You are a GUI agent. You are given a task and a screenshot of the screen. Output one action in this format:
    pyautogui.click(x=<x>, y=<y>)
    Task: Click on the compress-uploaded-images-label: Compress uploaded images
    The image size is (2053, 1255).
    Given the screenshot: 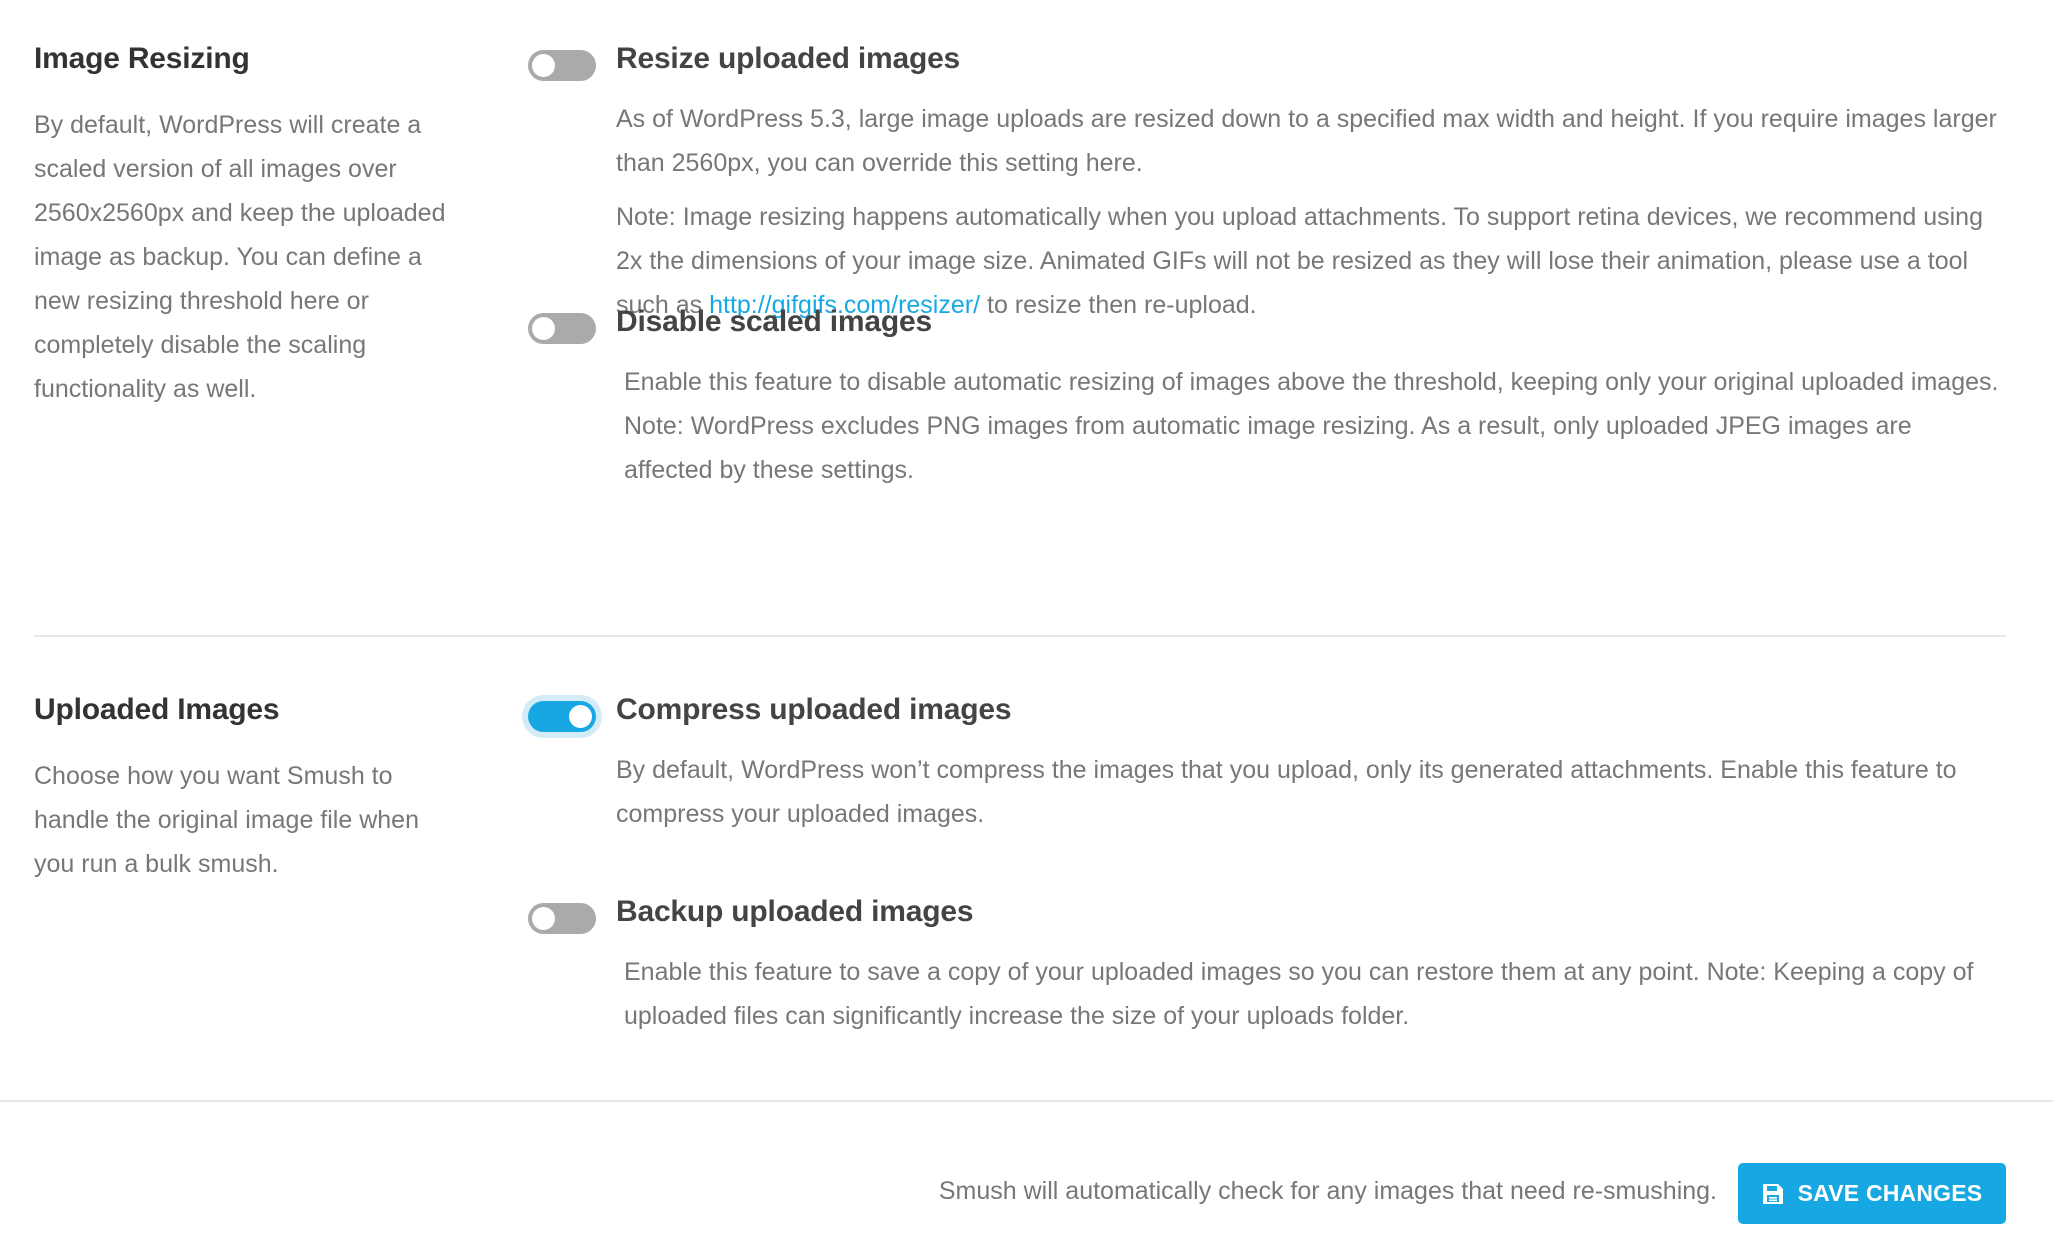 What is the action you would take?
    pyautogui.click(x=814, y=709)
    